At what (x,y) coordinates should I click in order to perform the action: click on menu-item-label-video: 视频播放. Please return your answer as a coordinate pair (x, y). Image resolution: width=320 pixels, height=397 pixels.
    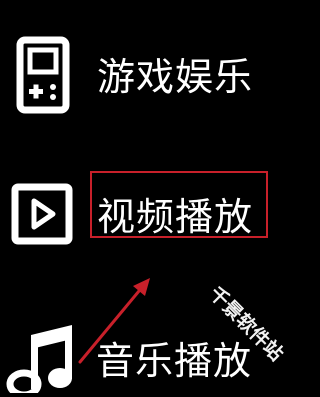
    Looking at the image, I should click on (175, 217).